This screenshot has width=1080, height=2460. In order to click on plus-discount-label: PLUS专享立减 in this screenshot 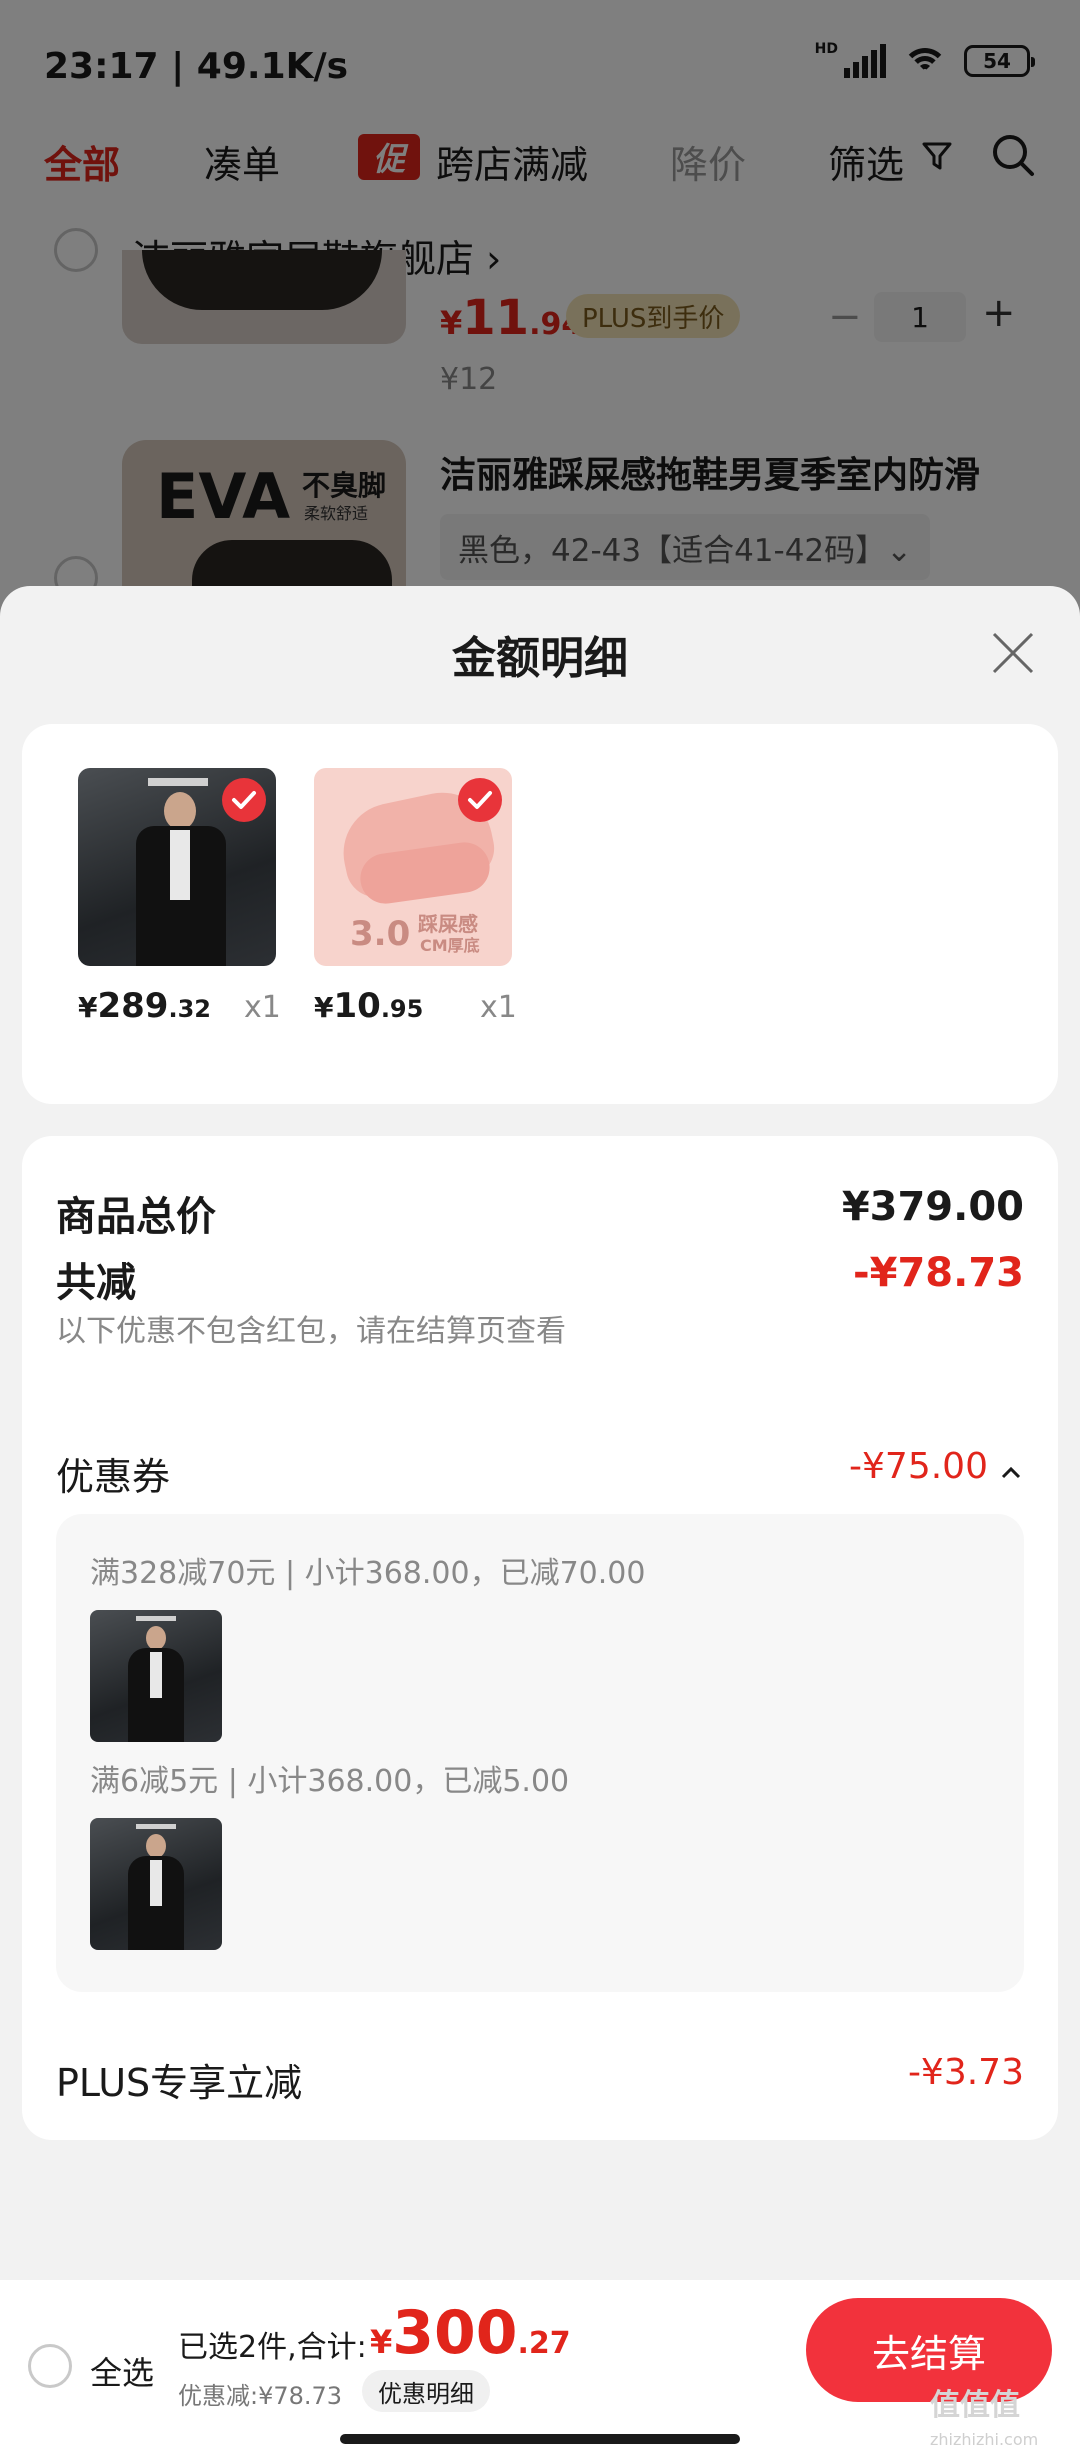, I will do `click(179, 2083)`.